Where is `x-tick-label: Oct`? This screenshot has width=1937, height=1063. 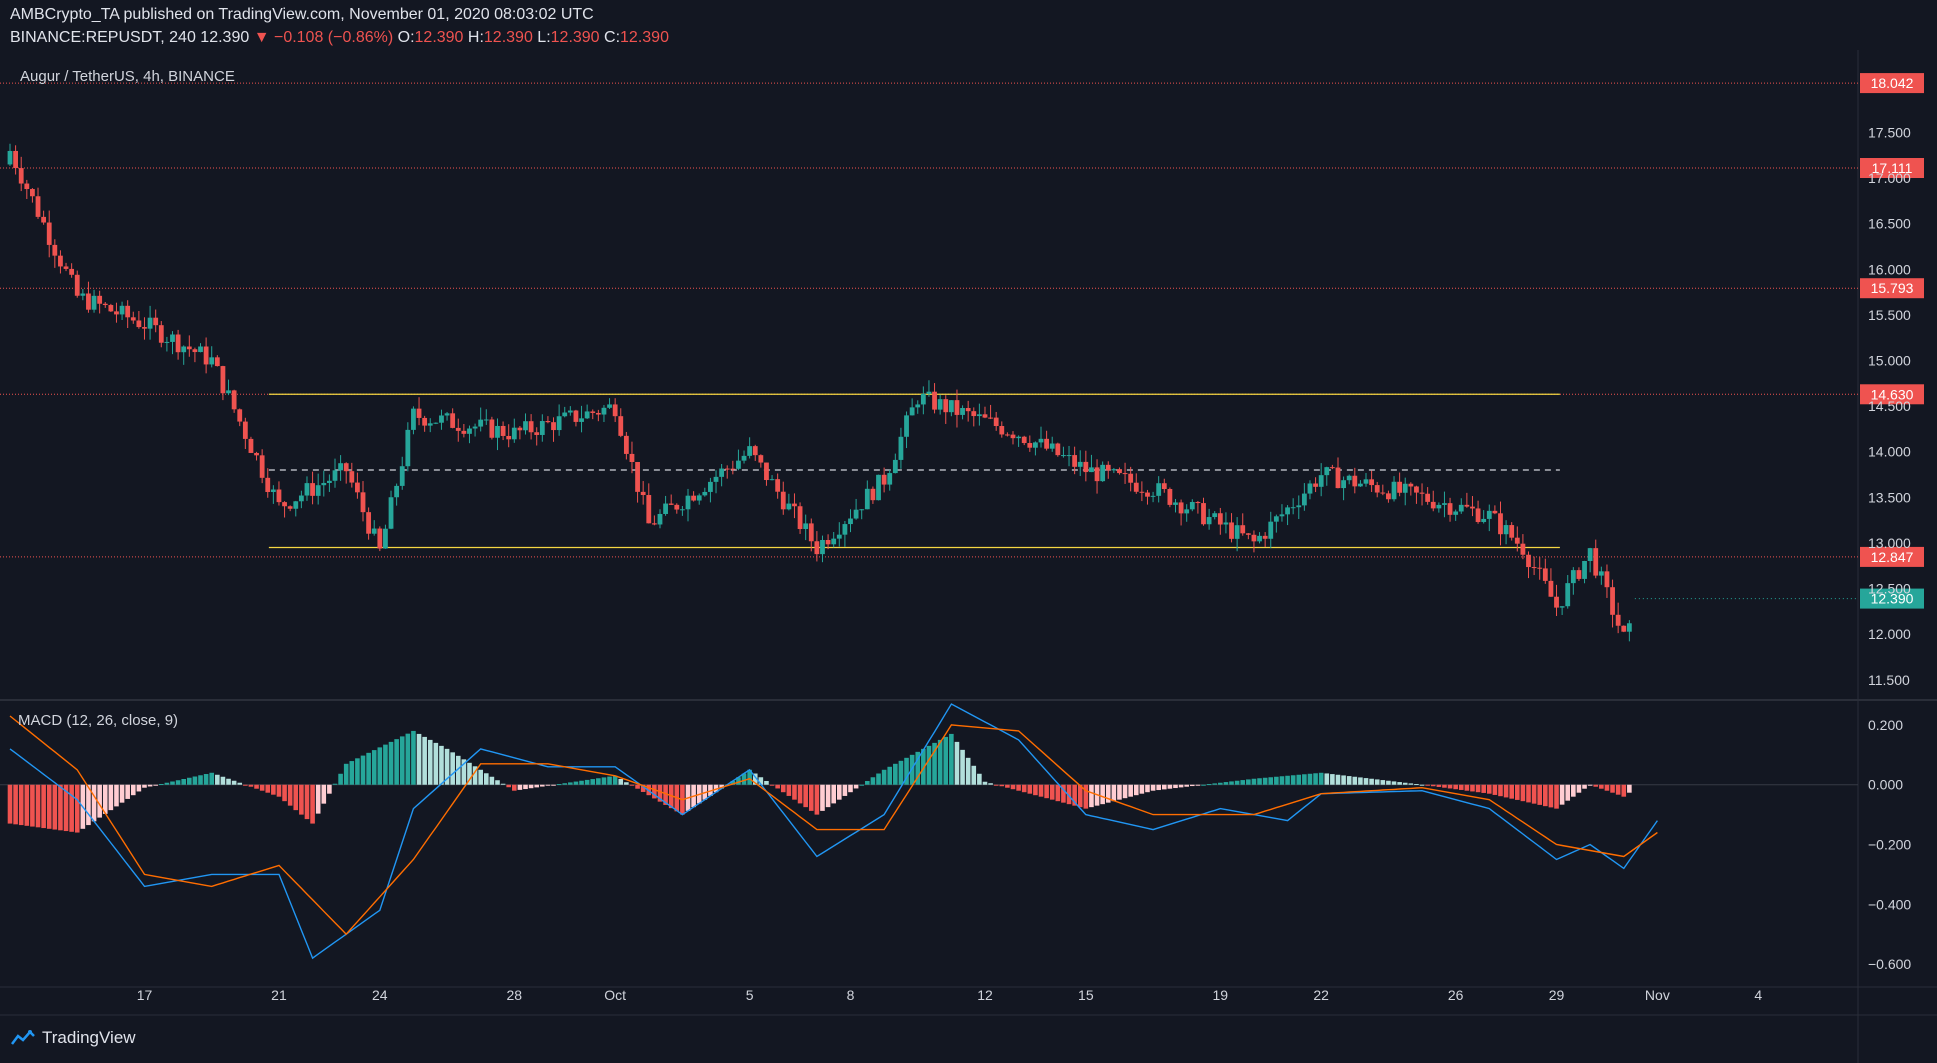 x-tick-label: Oct is located at coordinates (615, 995).